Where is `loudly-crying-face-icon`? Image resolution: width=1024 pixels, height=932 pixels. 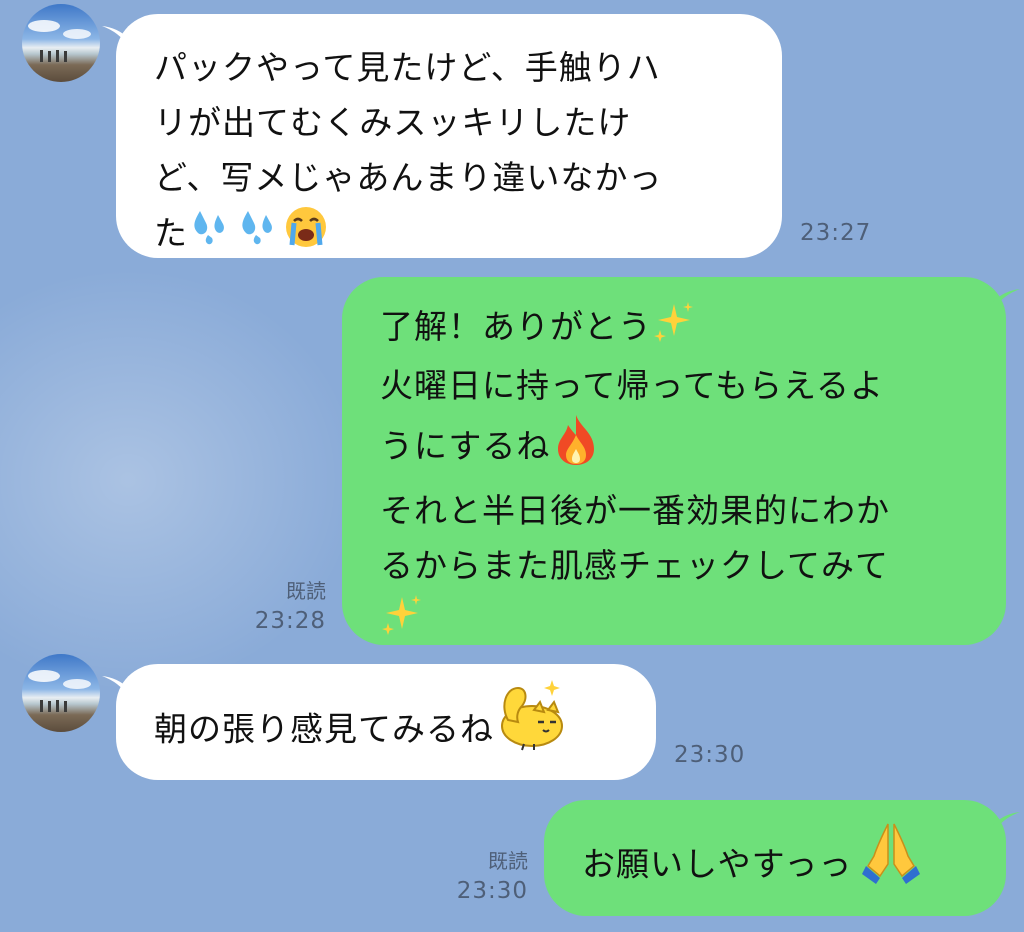
loudly-crying-face-icon is located at coordinates (306, 235).